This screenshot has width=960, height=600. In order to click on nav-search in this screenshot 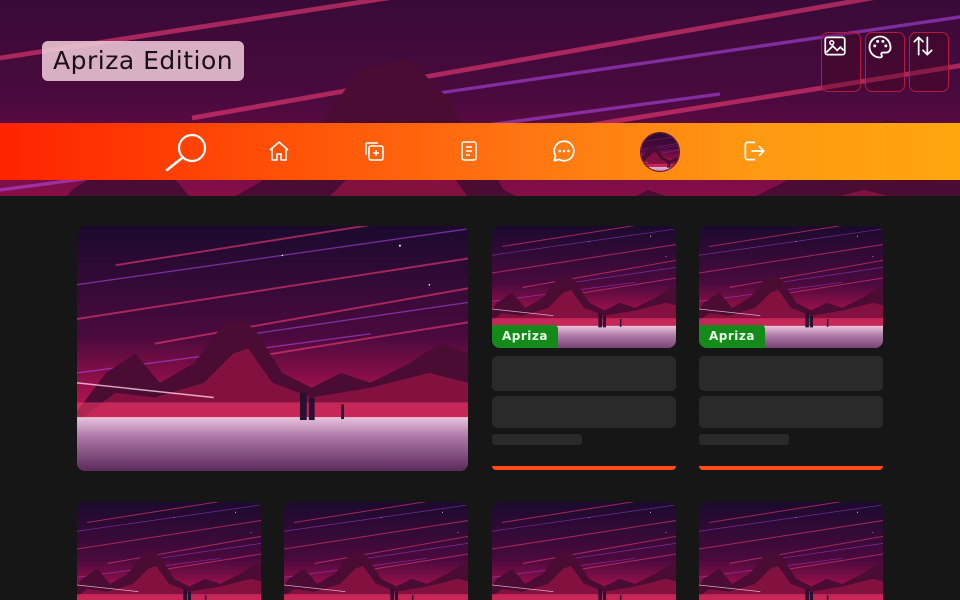, I will do `click(187, 152)`.